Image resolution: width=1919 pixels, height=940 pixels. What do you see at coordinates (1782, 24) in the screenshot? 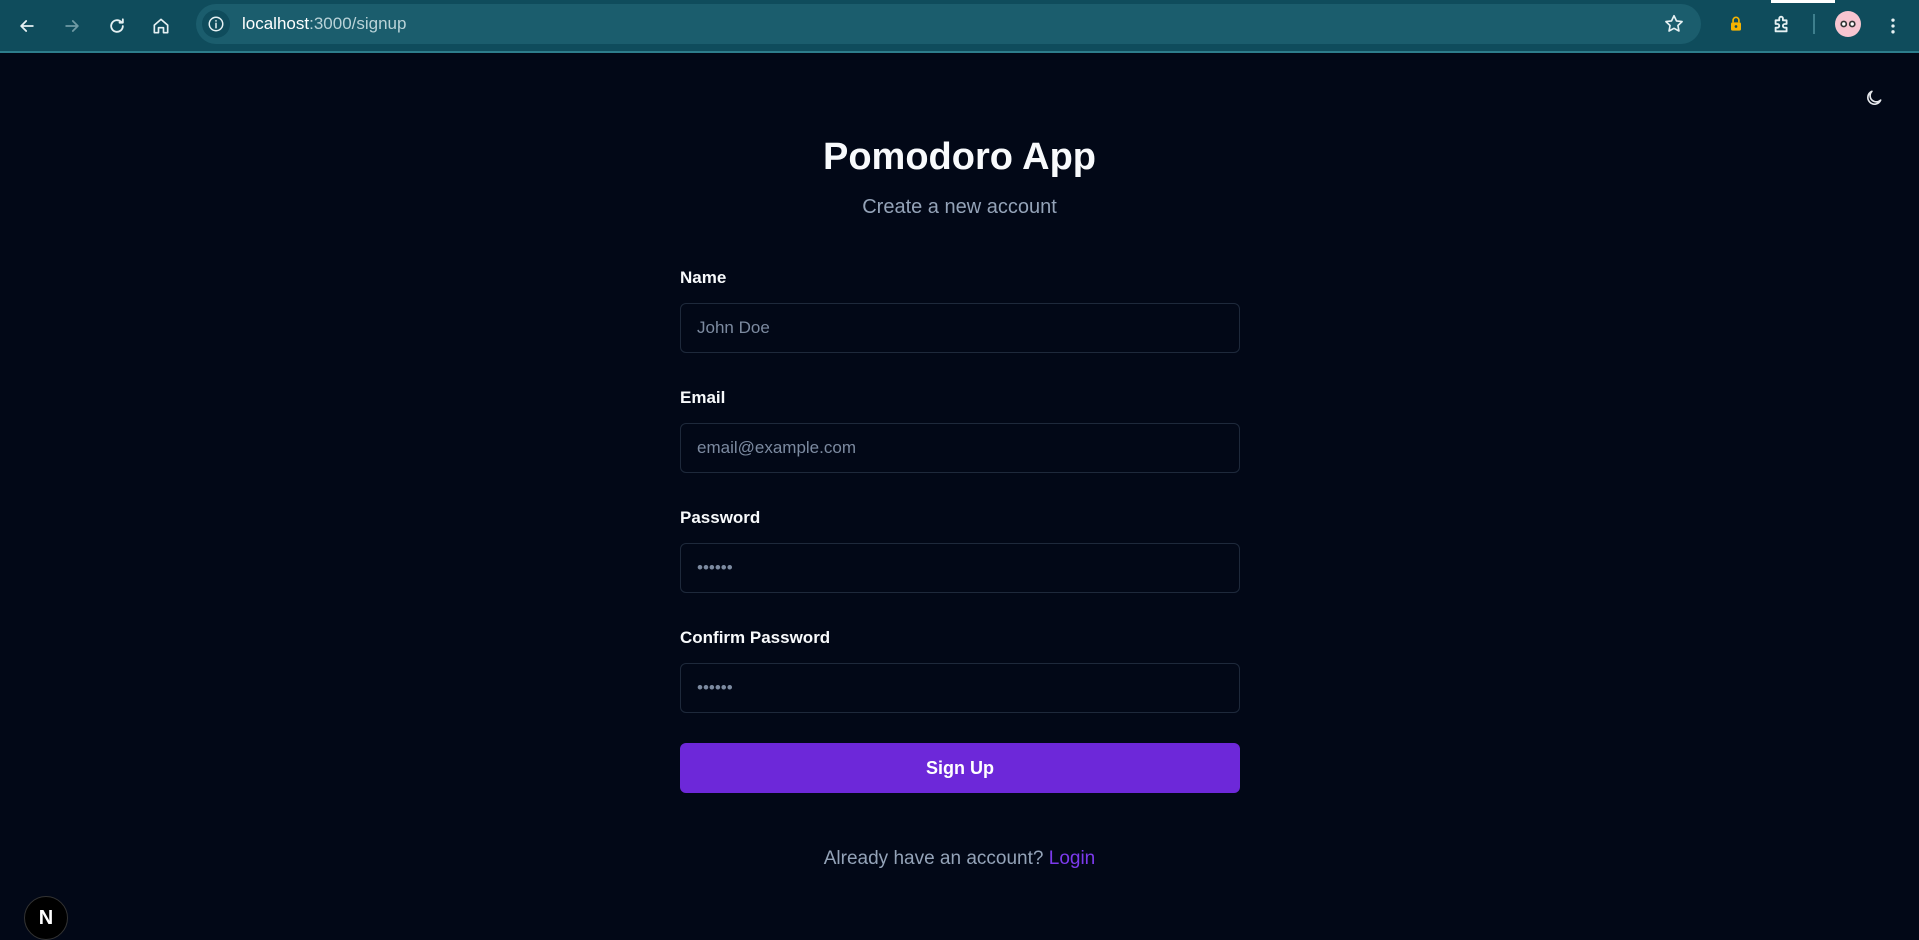
I see `extensions-icon` at bounding box center [1782, 24].